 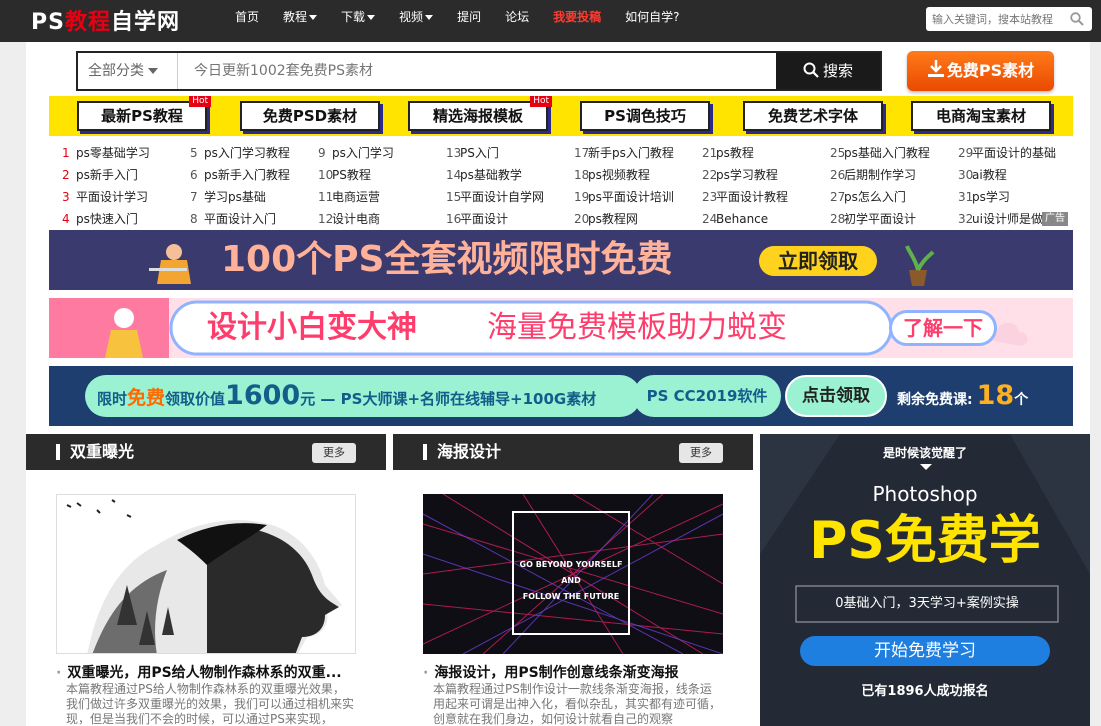 I want to click on nav-item-tutorials: 教程, so click(x=300, y=17).